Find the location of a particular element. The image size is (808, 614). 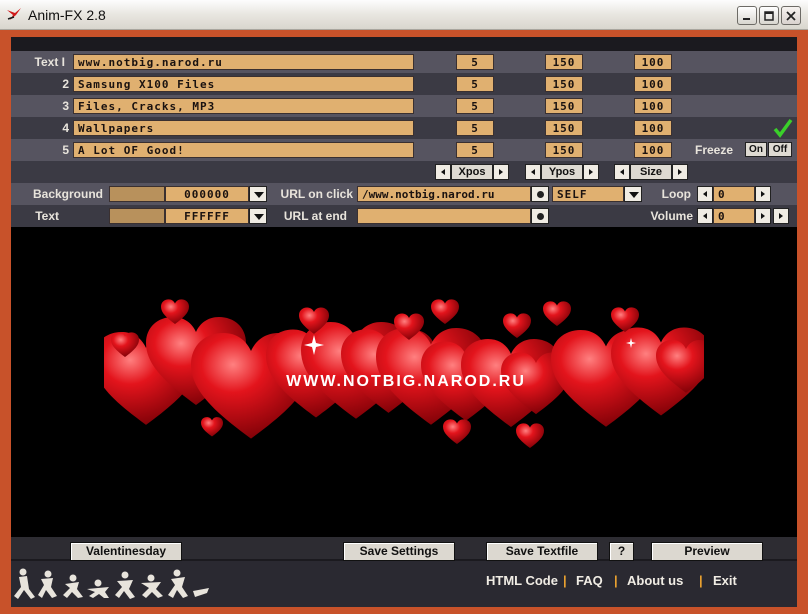

close-button is located at coordinates (791, 15).